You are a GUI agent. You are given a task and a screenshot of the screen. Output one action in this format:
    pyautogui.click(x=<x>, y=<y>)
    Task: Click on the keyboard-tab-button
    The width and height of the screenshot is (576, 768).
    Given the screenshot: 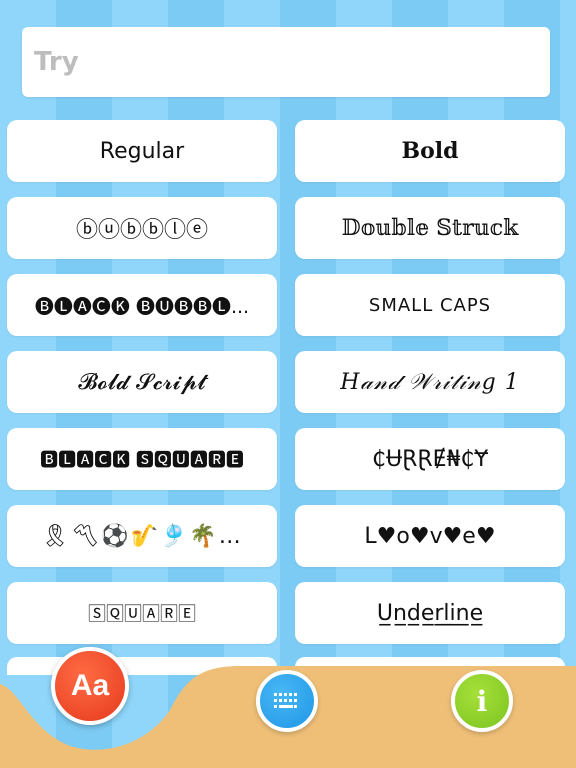 What is the action you would take?
    pyautogui.click(x=287, y=701)
    